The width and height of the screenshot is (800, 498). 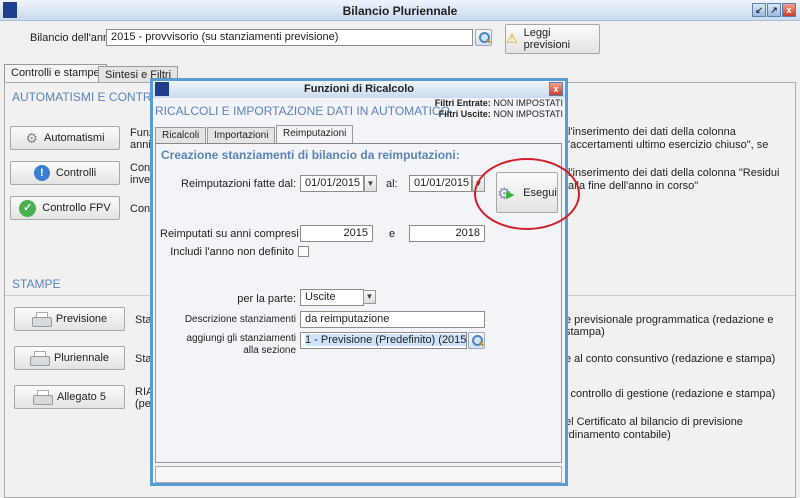 I want to click on automatismi-button: ⚙ Automatismi, so click(x=65, y=138).